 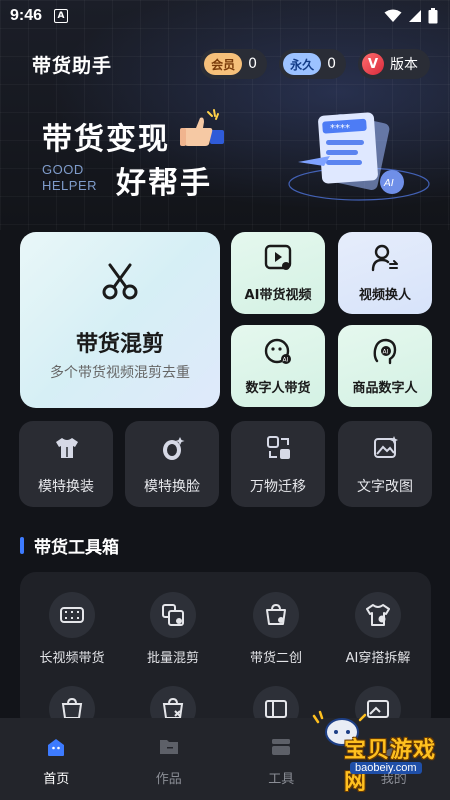 What do you see at coordinates (340, 128) in the screenshot?
I see `art-stars: ****` at bounding box center [340, 128].